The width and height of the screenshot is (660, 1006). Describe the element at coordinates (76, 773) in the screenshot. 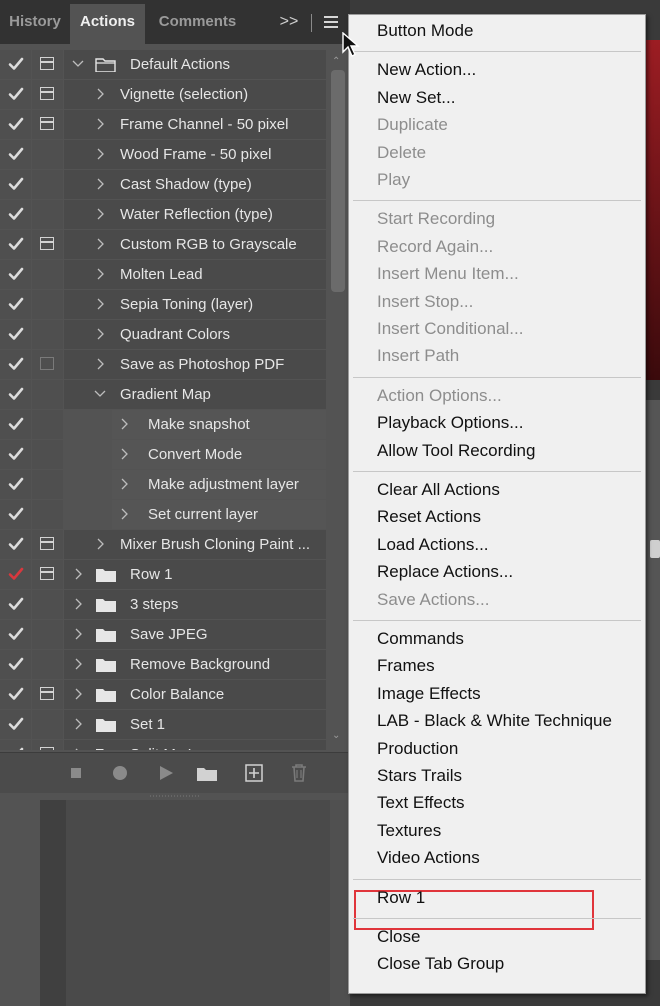

I see `stop-icon` at that location.